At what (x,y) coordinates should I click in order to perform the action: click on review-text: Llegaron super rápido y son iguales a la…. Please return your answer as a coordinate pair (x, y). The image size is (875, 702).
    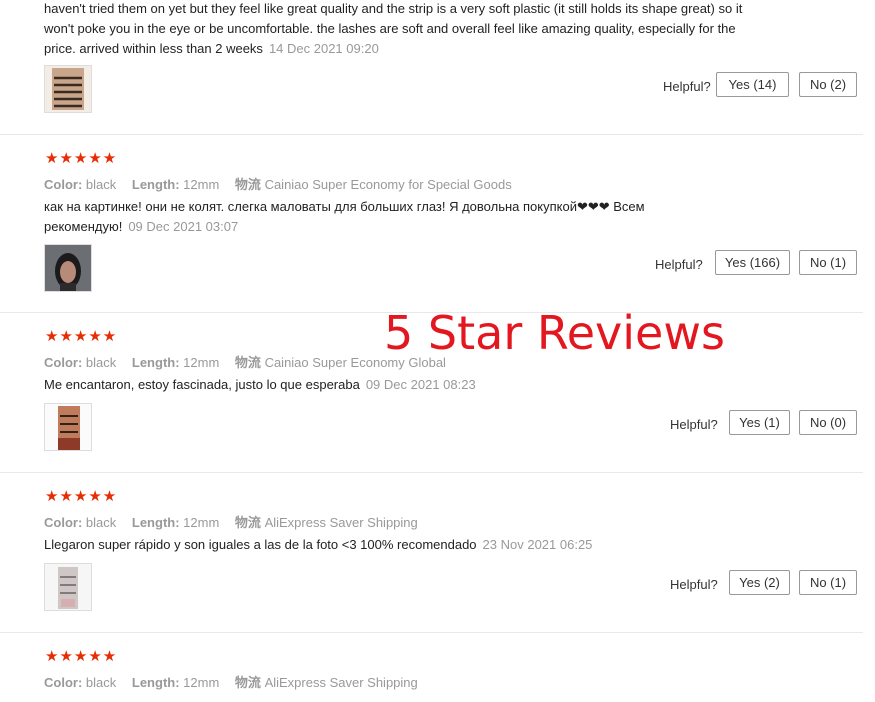
    Looking at the image, I should click on (318, 544).